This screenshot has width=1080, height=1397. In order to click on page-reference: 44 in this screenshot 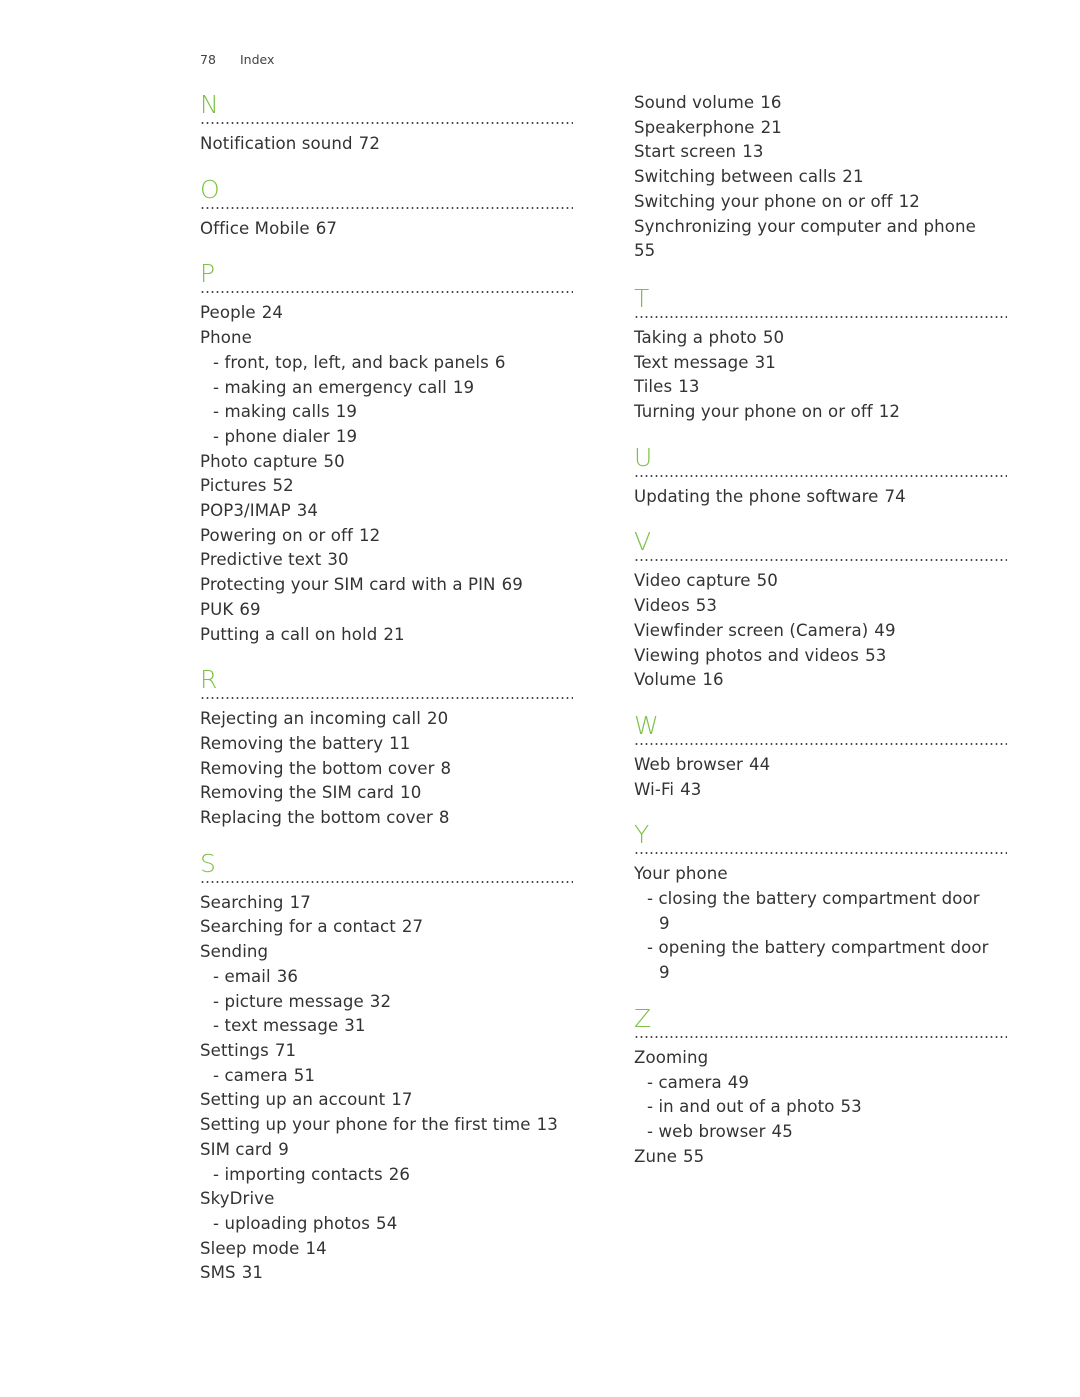, I will do `click(759, 764)`.